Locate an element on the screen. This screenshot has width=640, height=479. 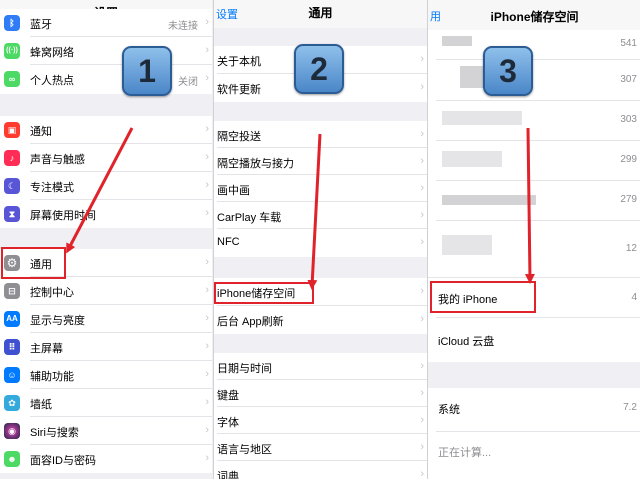
arrow-to-iphone-storage is located at coordinates (314, 211).